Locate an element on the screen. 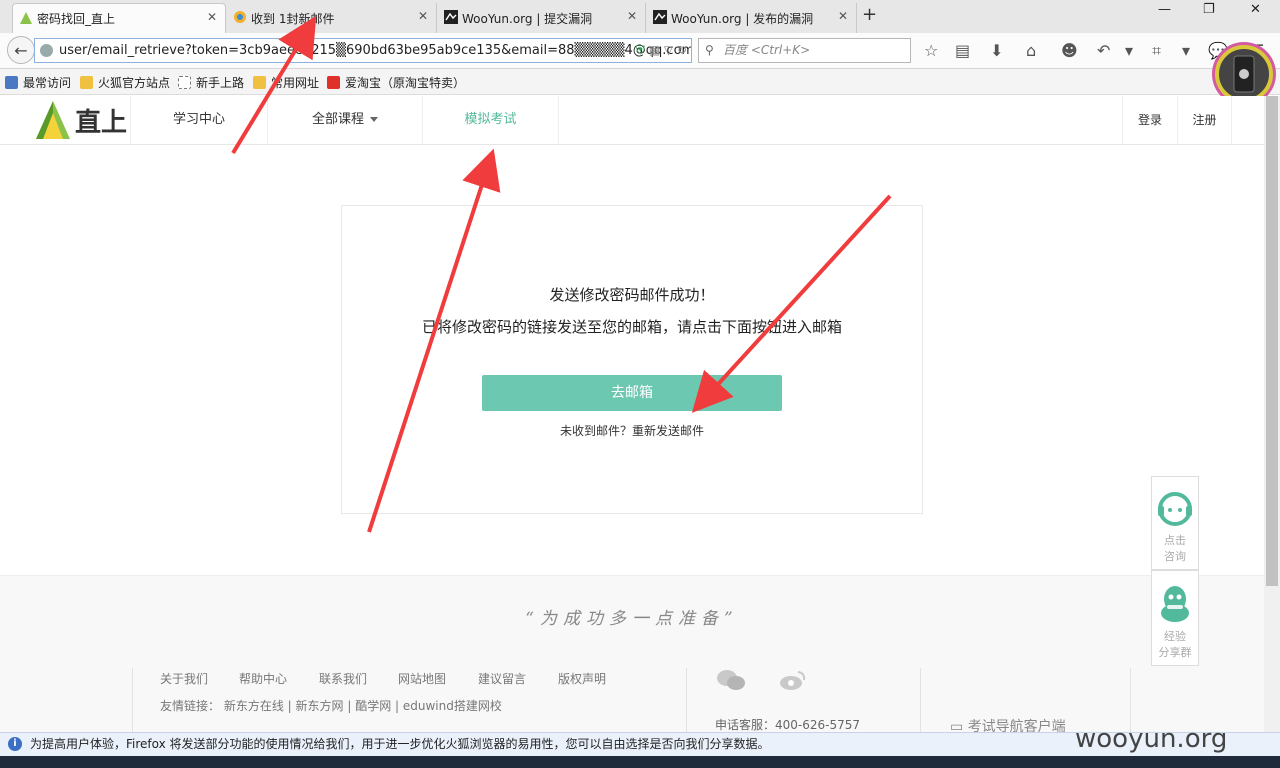 Image resolution: width=1280 pixels, height=768 pixels. go-to-mailbox-button: 去邮箱 is located at coordinates (632, 393).